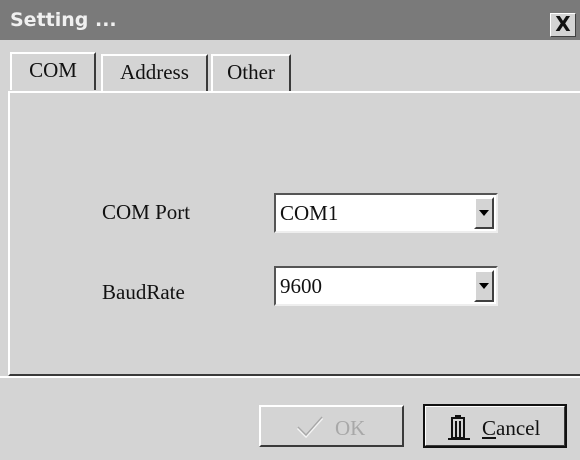 This screenshot has width=580, height=460. What do you see at coordinates (146, 212) in the screenshot?
I see `com-port-label: COM Port` at bounding box center [146, 212].